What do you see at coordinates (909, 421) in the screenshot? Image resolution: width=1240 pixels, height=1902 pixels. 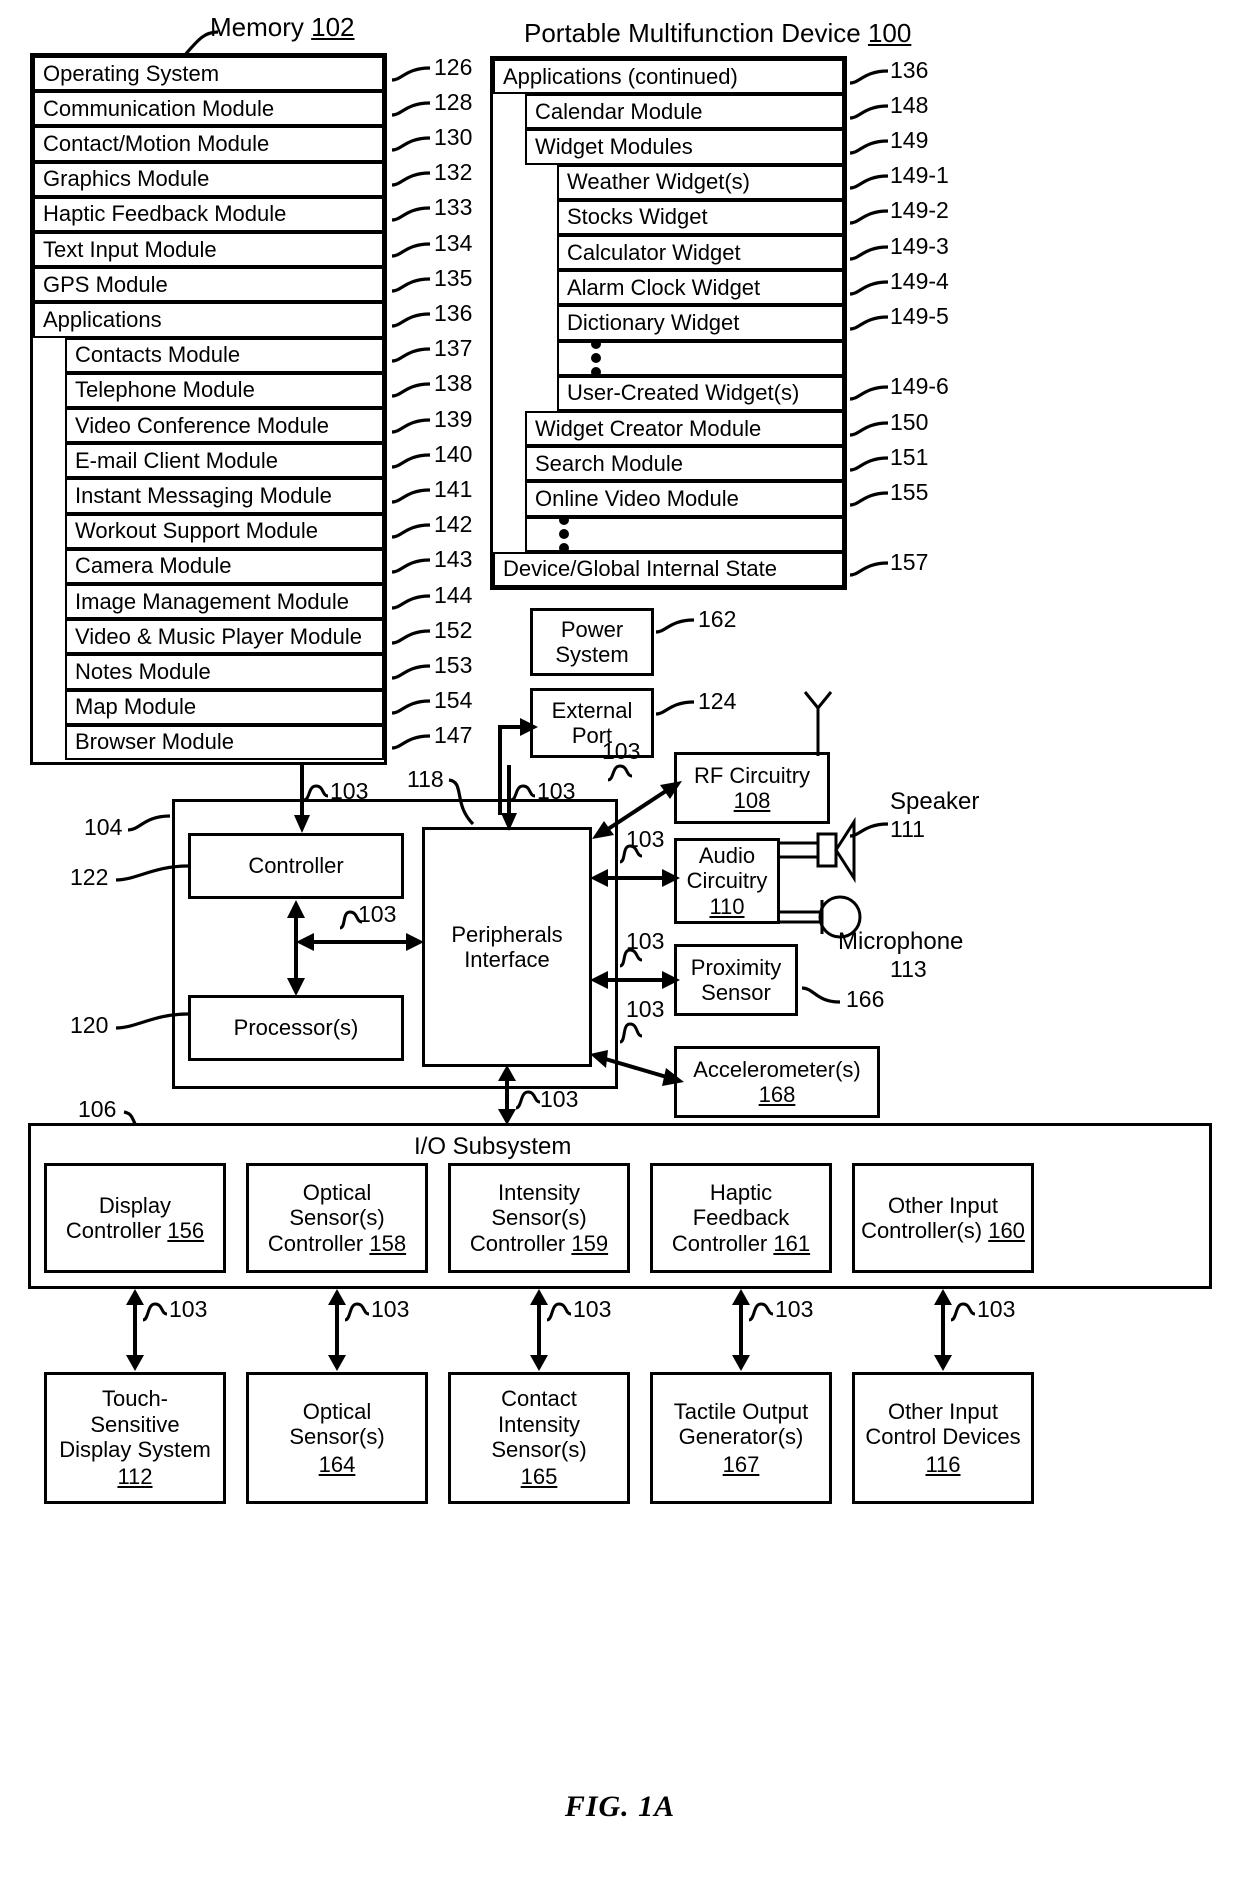 I see `device-row-ref: 150` at bounding box center [909, 421].